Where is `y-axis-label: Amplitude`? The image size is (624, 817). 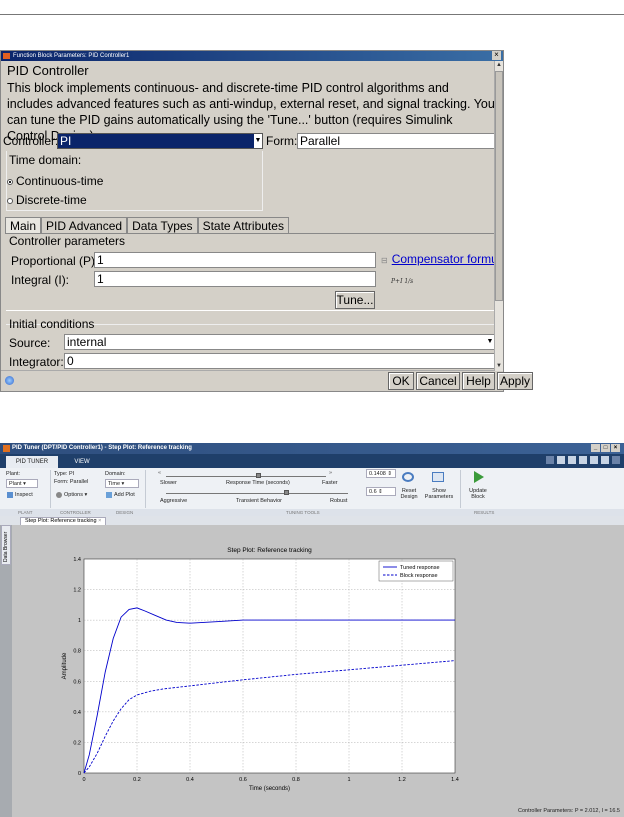
y-axis-label: Amplitude is located at coordinates (65, 665).